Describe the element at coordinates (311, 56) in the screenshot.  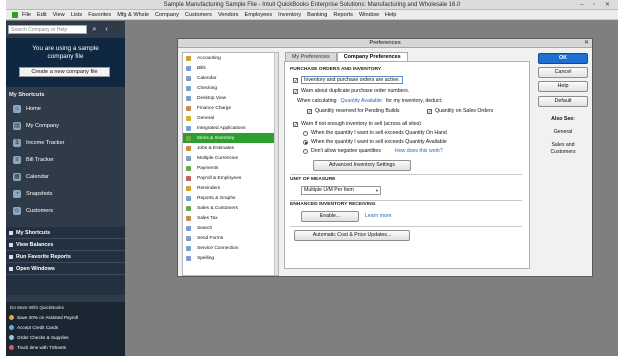
I see `tab-my-preferences: My Preferences` at that location.